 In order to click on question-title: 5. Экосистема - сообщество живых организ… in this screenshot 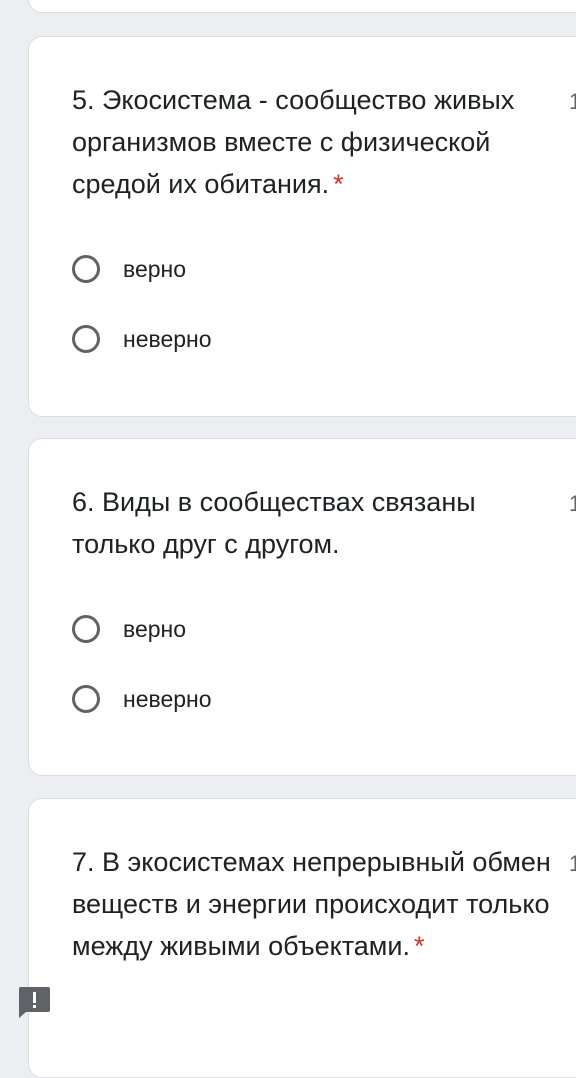, I will do `click(312, 142)`.